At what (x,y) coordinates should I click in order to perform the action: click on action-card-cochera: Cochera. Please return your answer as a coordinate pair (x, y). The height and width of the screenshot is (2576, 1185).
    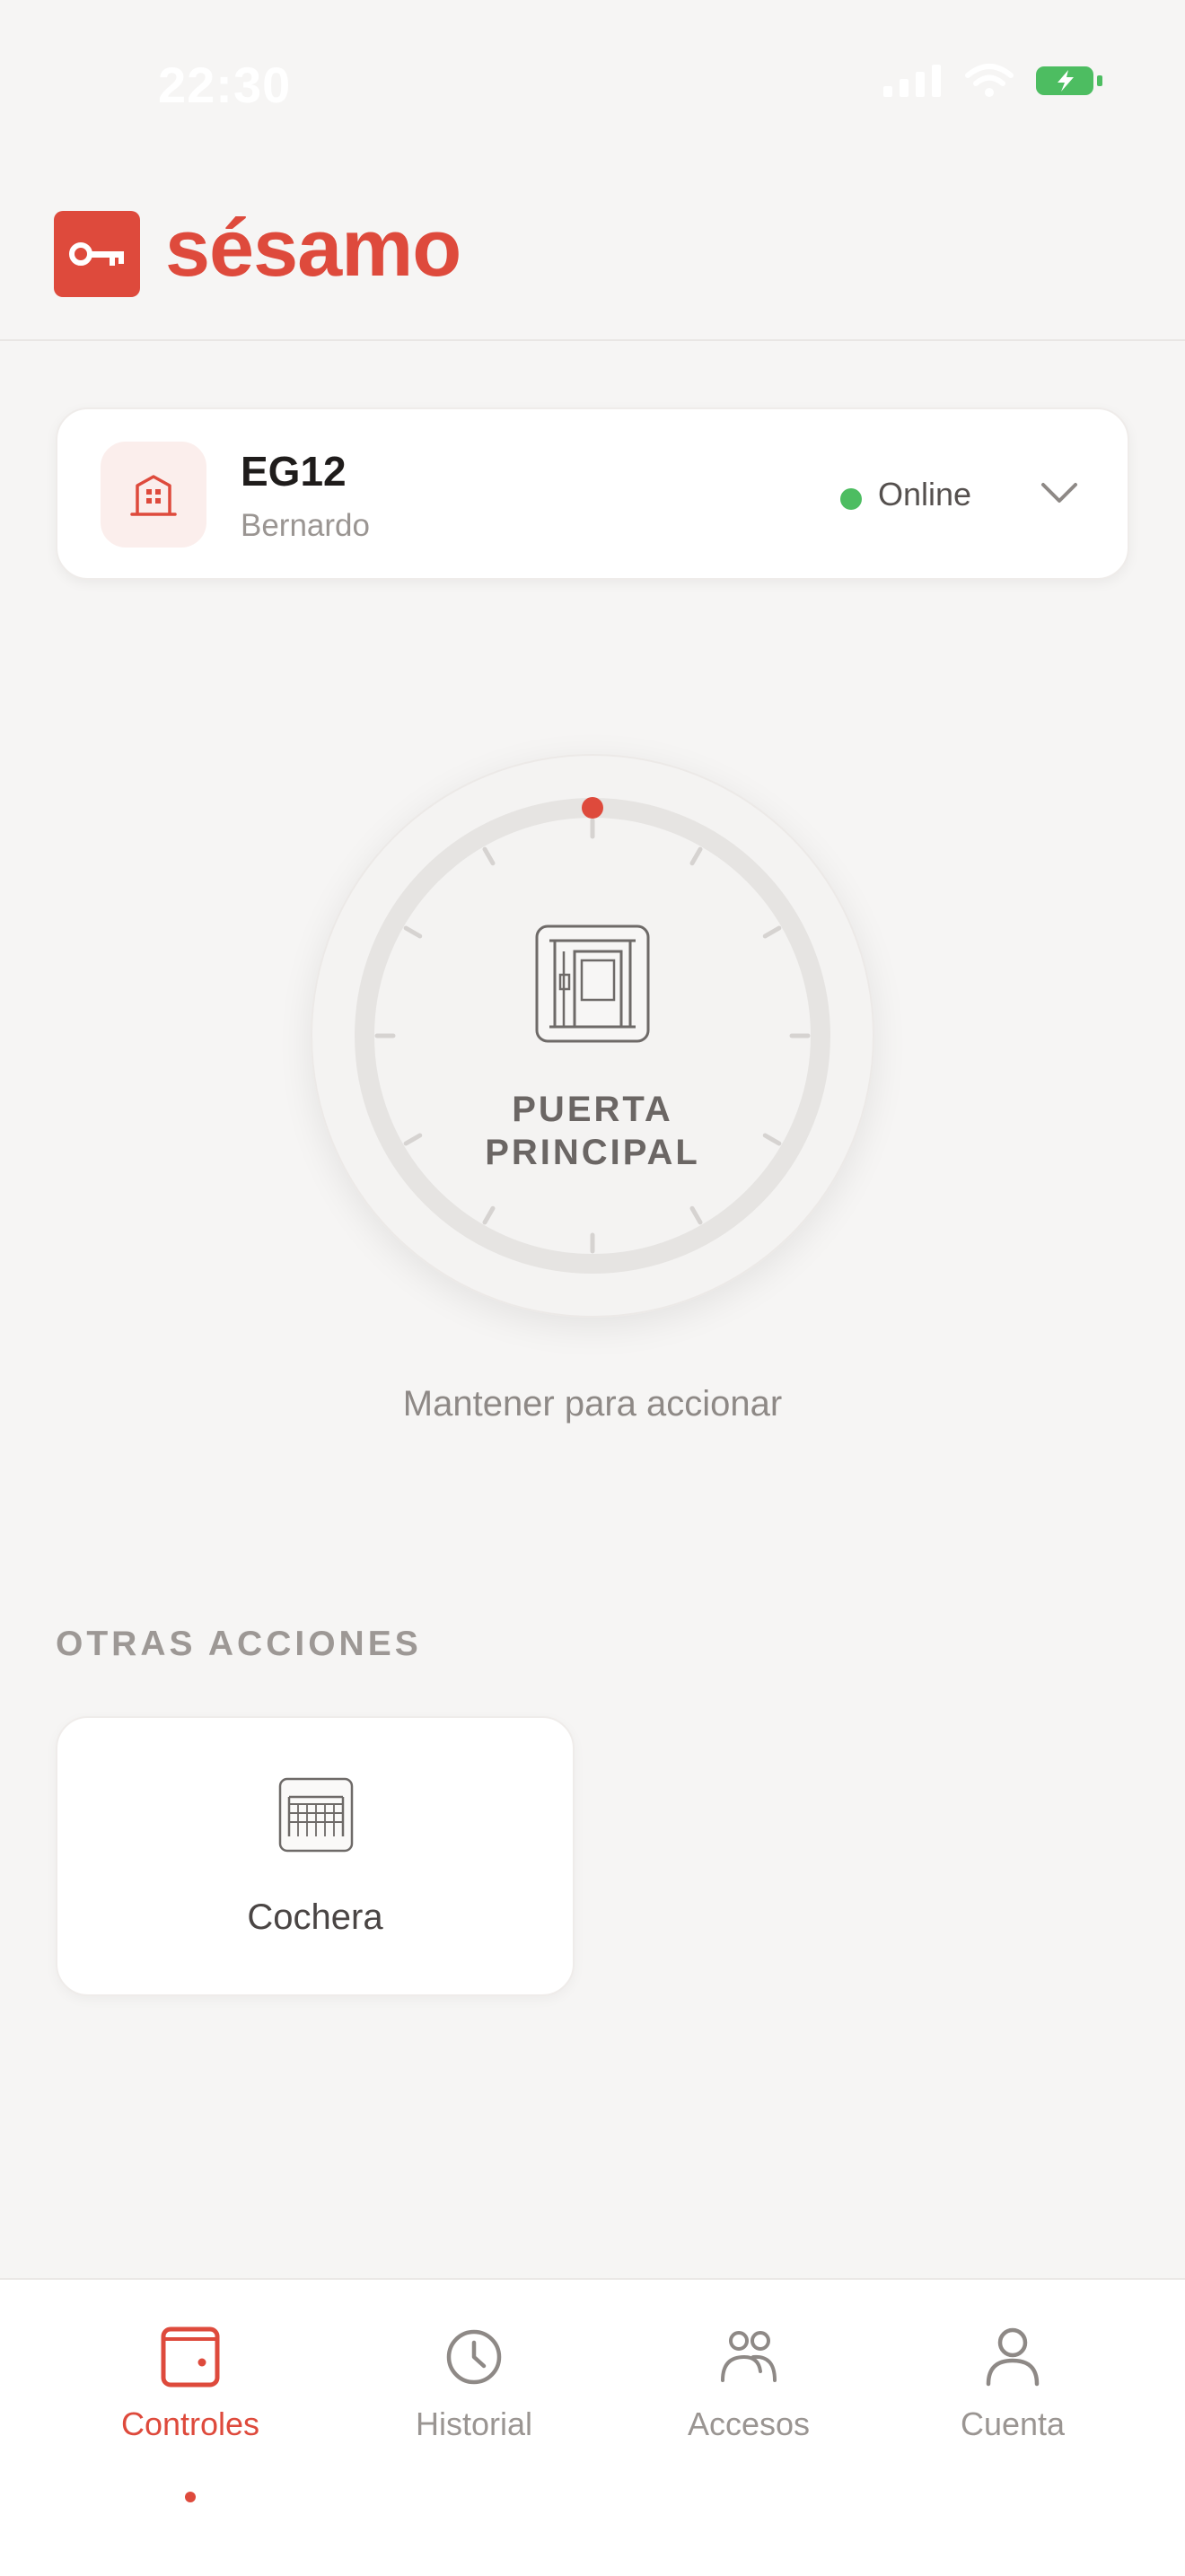
    Looking at the image, I should click on (315, 1856).